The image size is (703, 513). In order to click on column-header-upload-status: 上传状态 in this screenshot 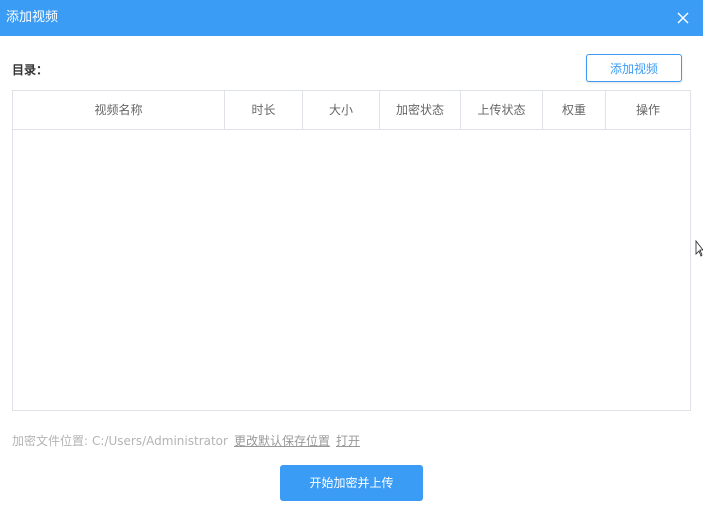, I will do `click(502, 110)`.